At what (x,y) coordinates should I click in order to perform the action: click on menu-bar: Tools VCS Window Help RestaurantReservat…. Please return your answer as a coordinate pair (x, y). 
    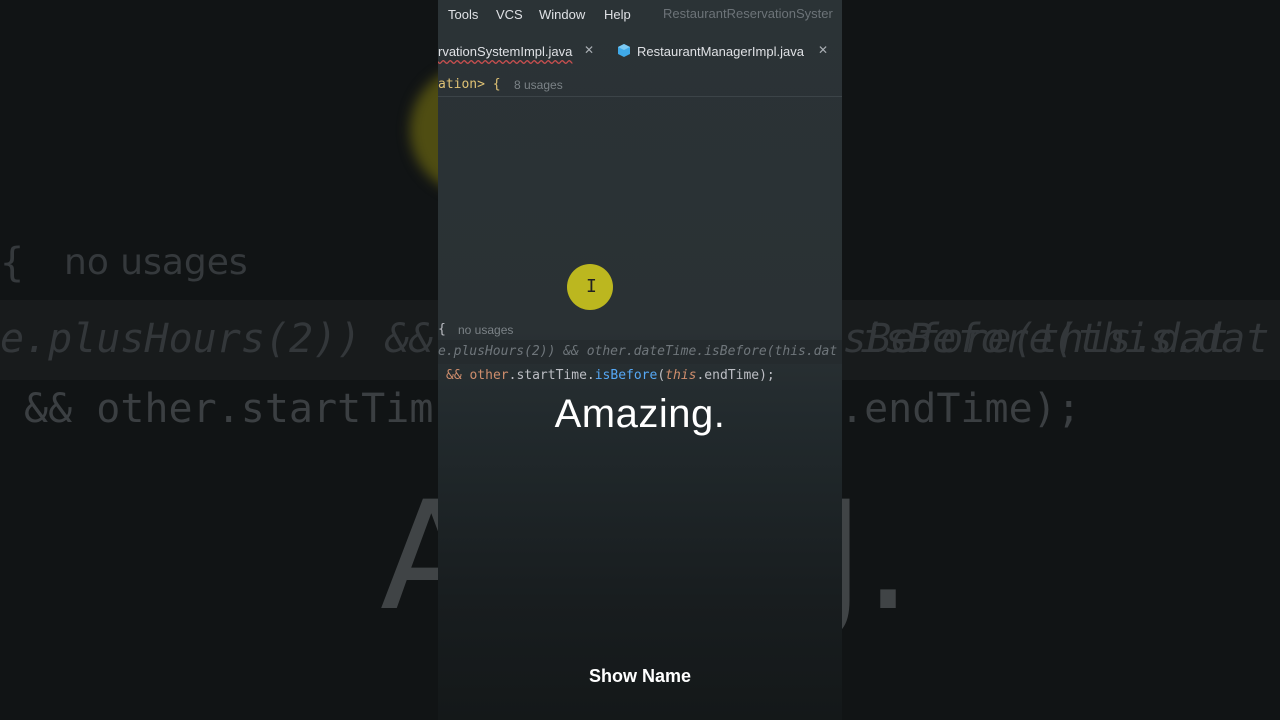
    Looking at the image, I should click on (640, 15).